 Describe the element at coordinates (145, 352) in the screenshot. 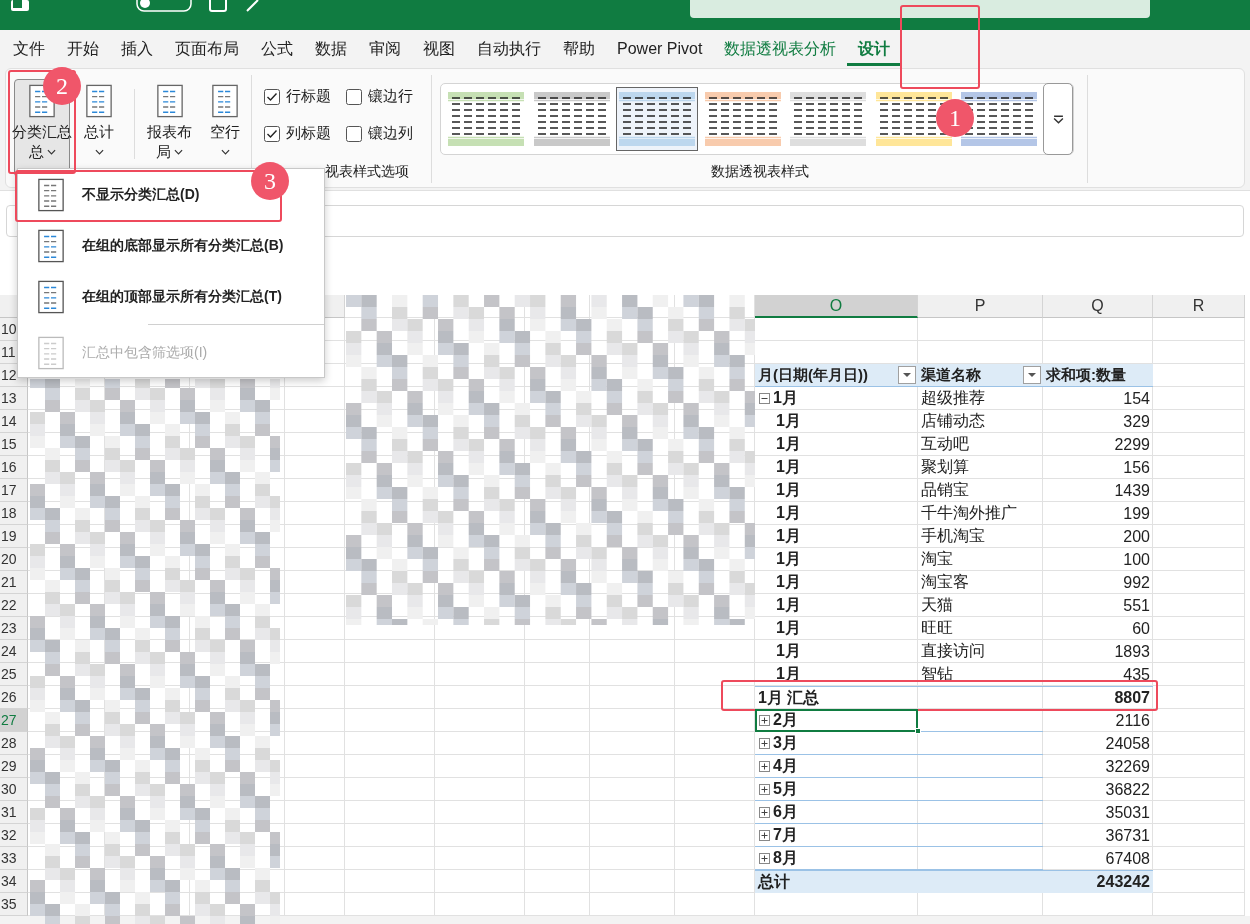

I see `menu-item-label: 汇总中包含筛选项(I)` at that location.